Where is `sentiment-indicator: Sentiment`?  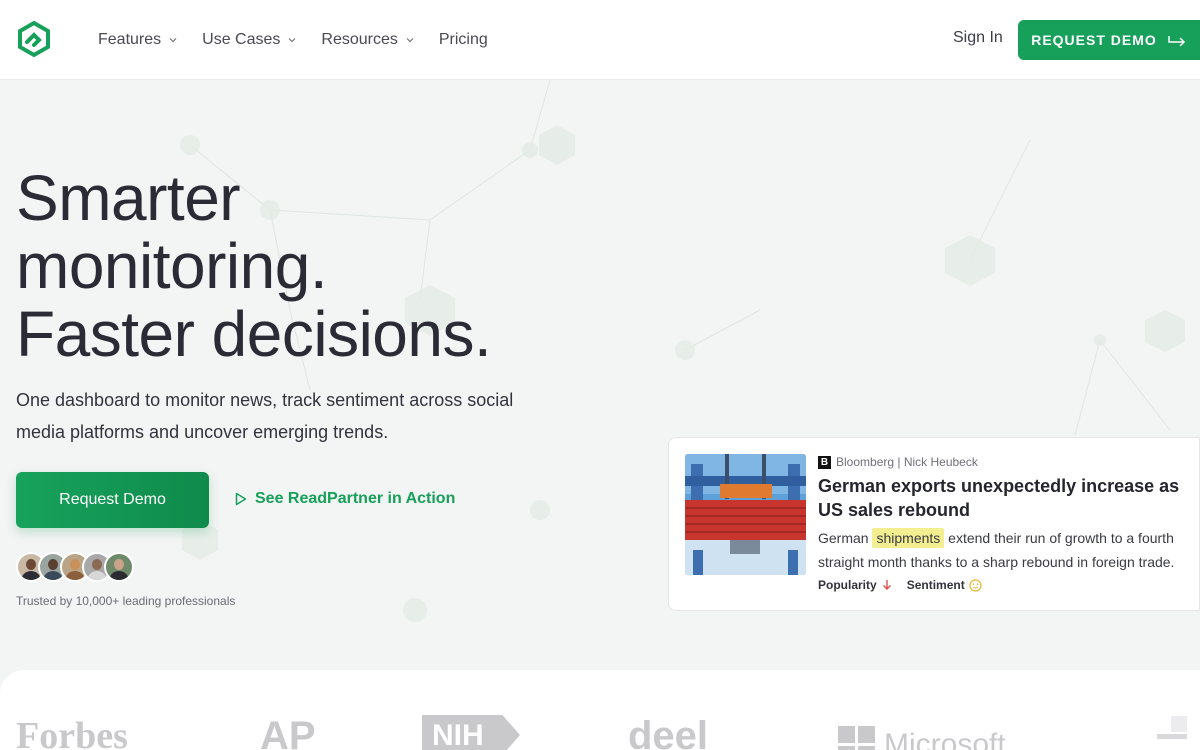
sentiment-indicator: Sentiment is located at coordinates (944, 585).